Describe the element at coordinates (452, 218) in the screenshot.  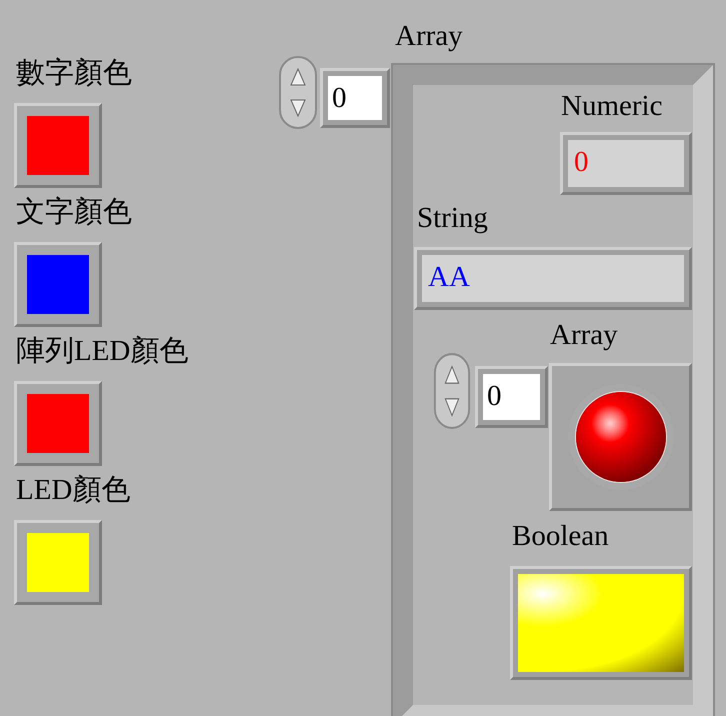
I see `string-label: String` at that location.